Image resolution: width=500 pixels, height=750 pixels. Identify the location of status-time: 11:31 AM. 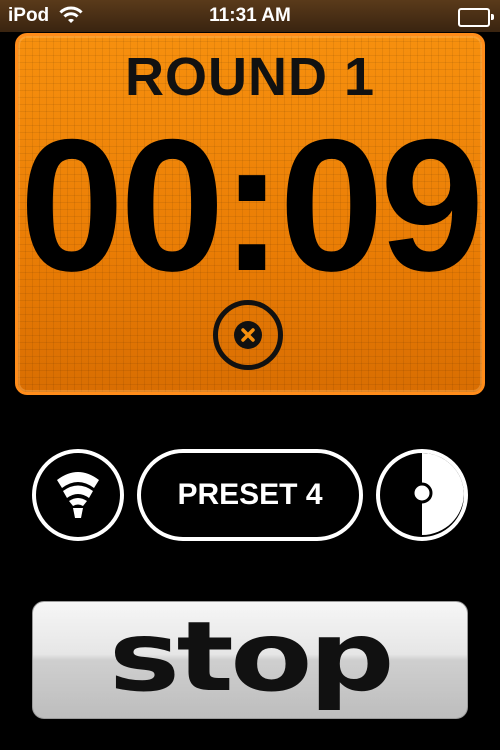
(250, 15).